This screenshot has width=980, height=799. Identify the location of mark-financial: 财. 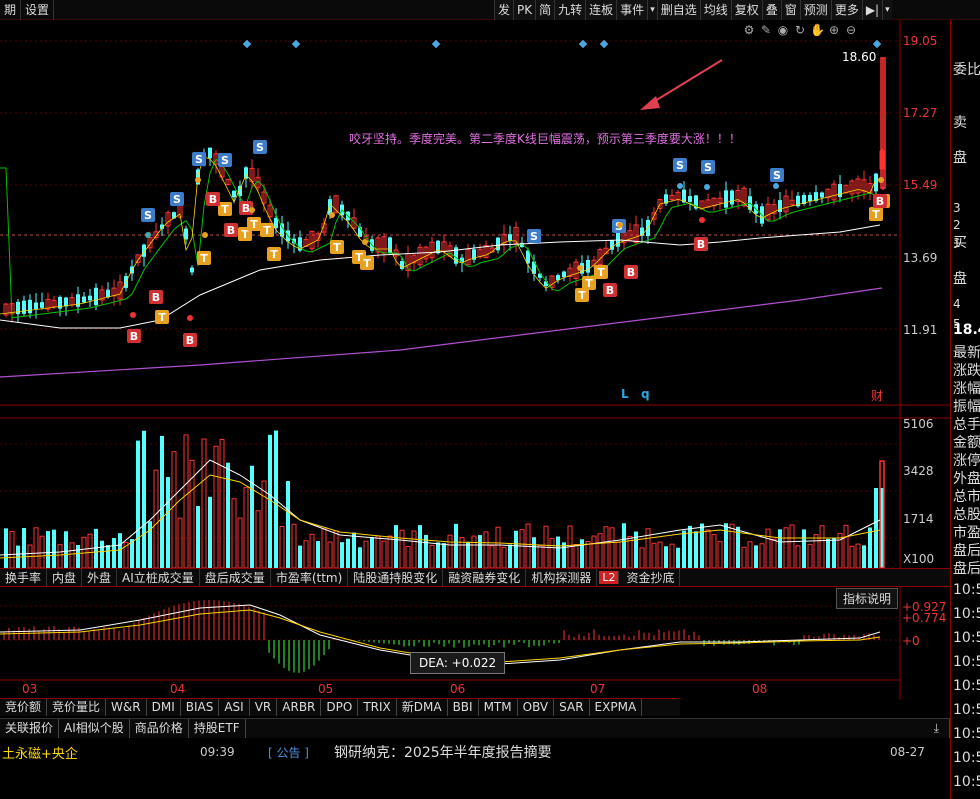
(877, 395).